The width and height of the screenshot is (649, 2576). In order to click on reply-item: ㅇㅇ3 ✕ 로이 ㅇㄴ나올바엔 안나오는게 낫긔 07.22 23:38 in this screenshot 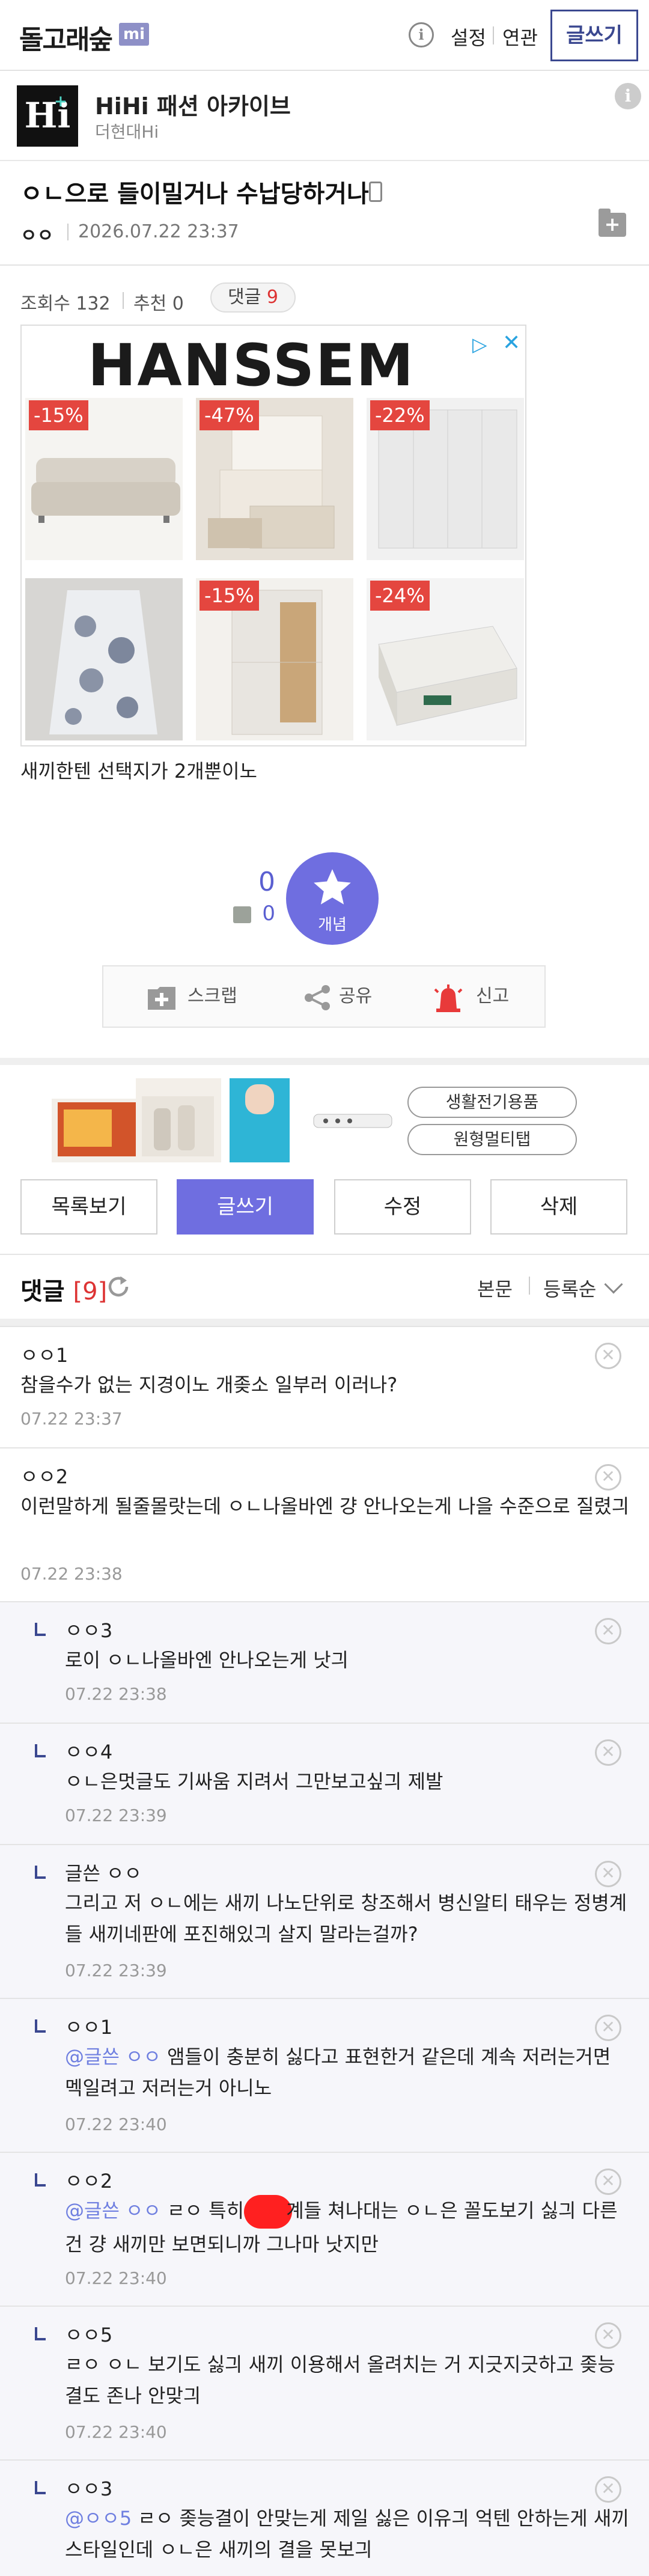, I will do `click(324, 1662)`.